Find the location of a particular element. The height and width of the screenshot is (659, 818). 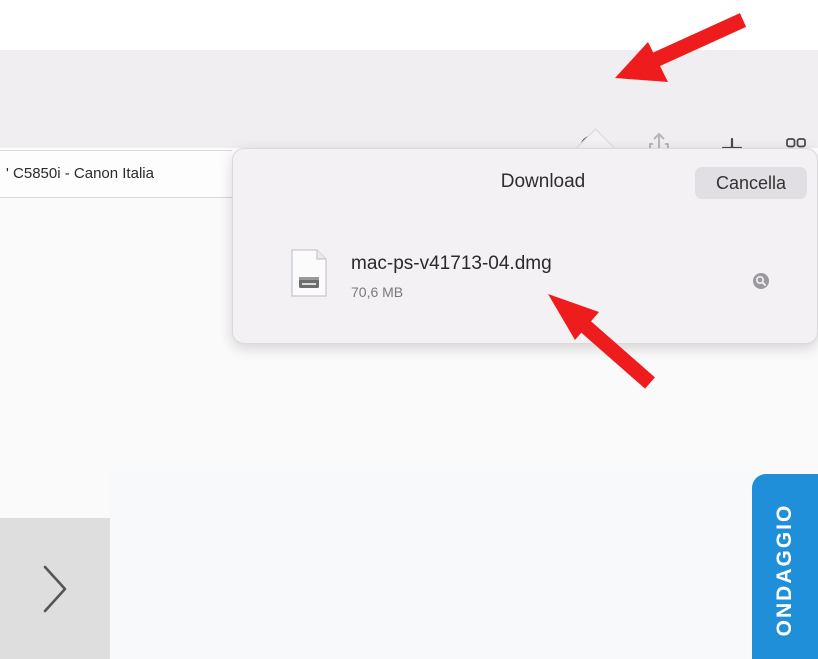

survey-tab: ONDAGGIO is located at coordinates (785, 566).